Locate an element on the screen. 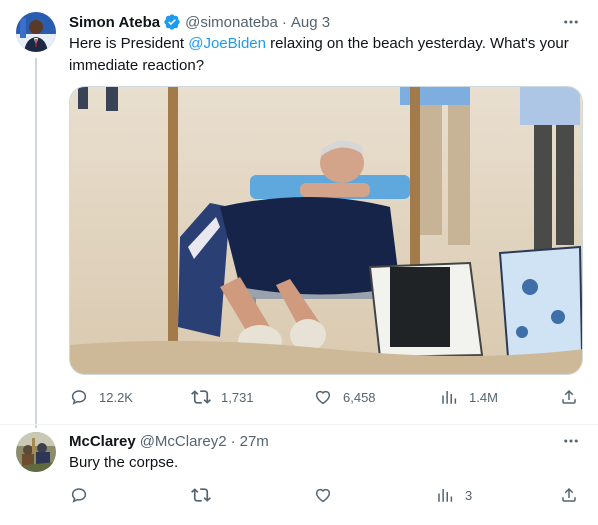 This screenshot has width=598, height=525. views-button: 3 is located at coordinates (453, 495).